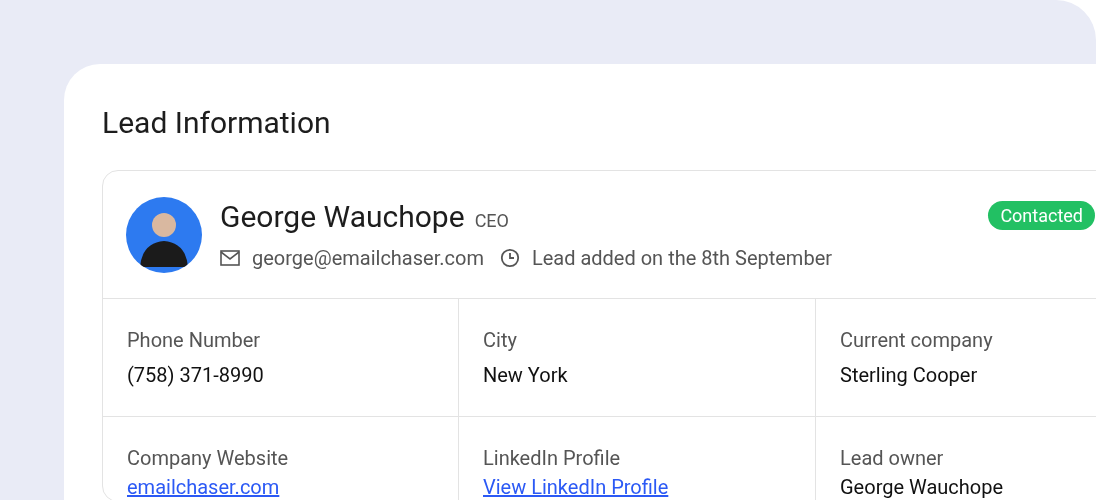 The width and height of the screenshot is (1096, 500). What do you see at coordinates (892, 458) in the screenshot?
I see `field-label: Lead owner` at bounding box center [892, 458].